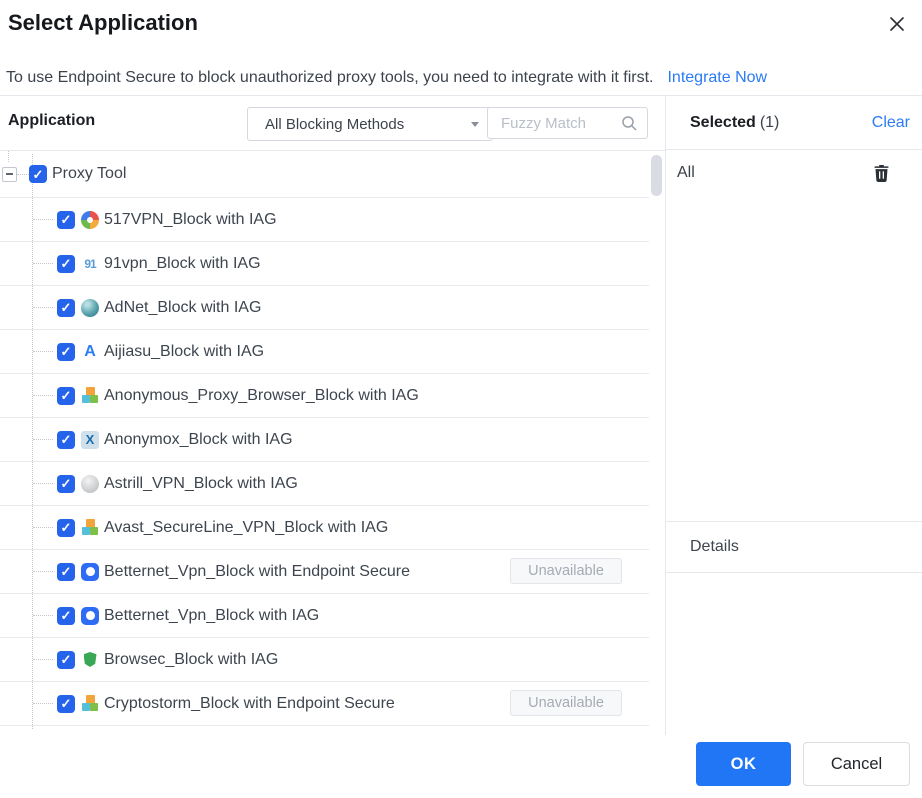  What do you see at coordinates (794, 547) in the screenshot?
I see `details-section: Details` at bounding box center [794, 547].